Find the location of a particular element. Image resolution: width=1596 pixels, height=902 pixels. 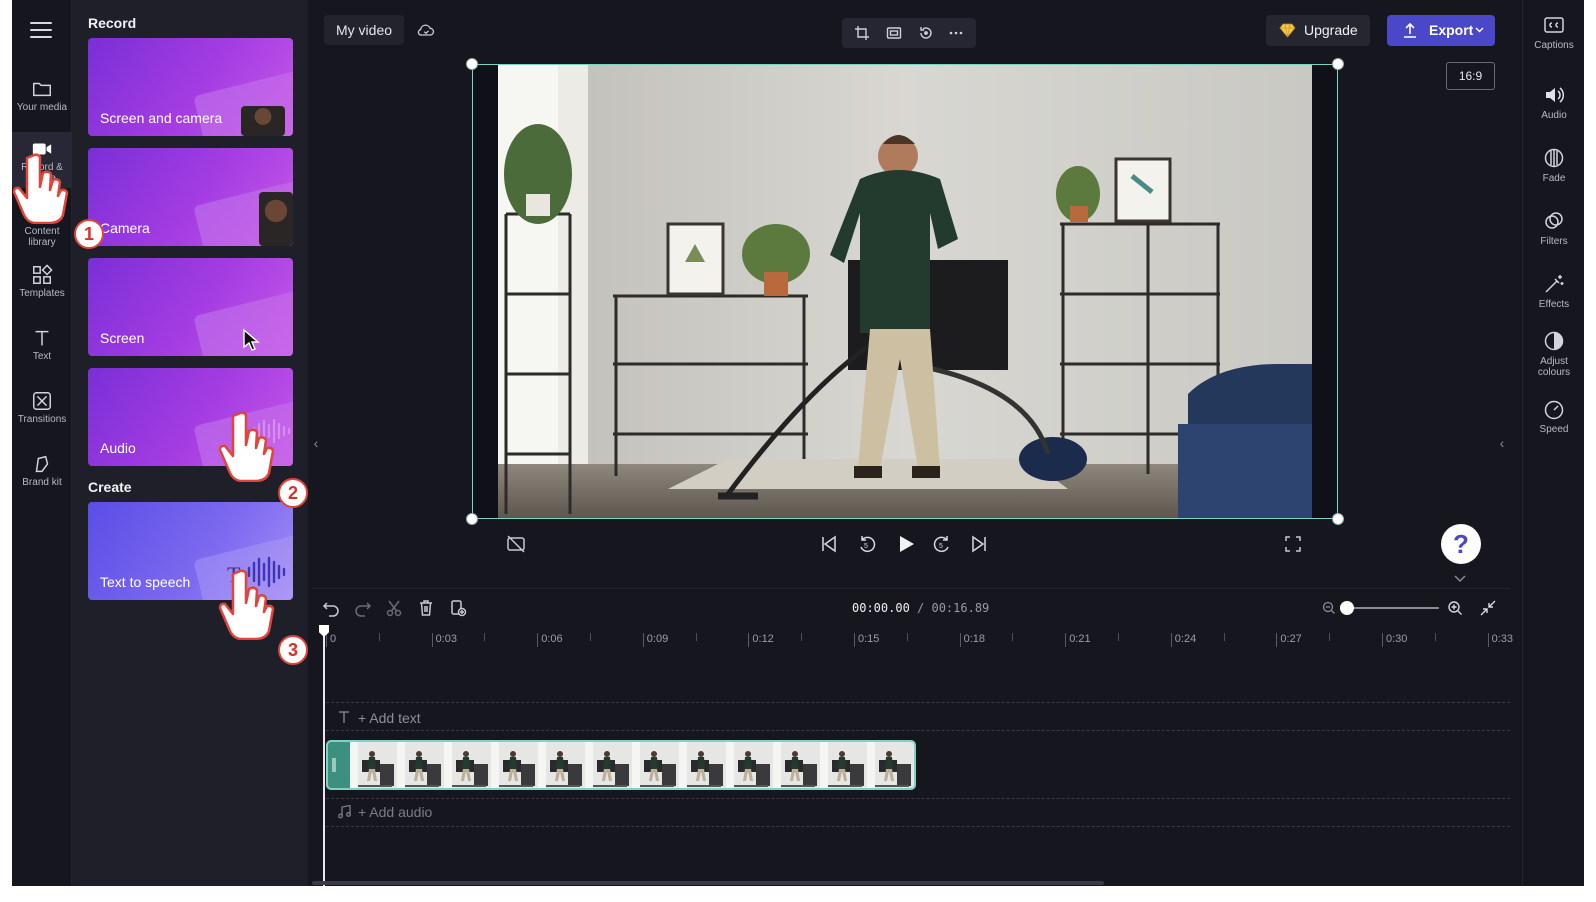

undo-icon is located at coordinates (331, 608).